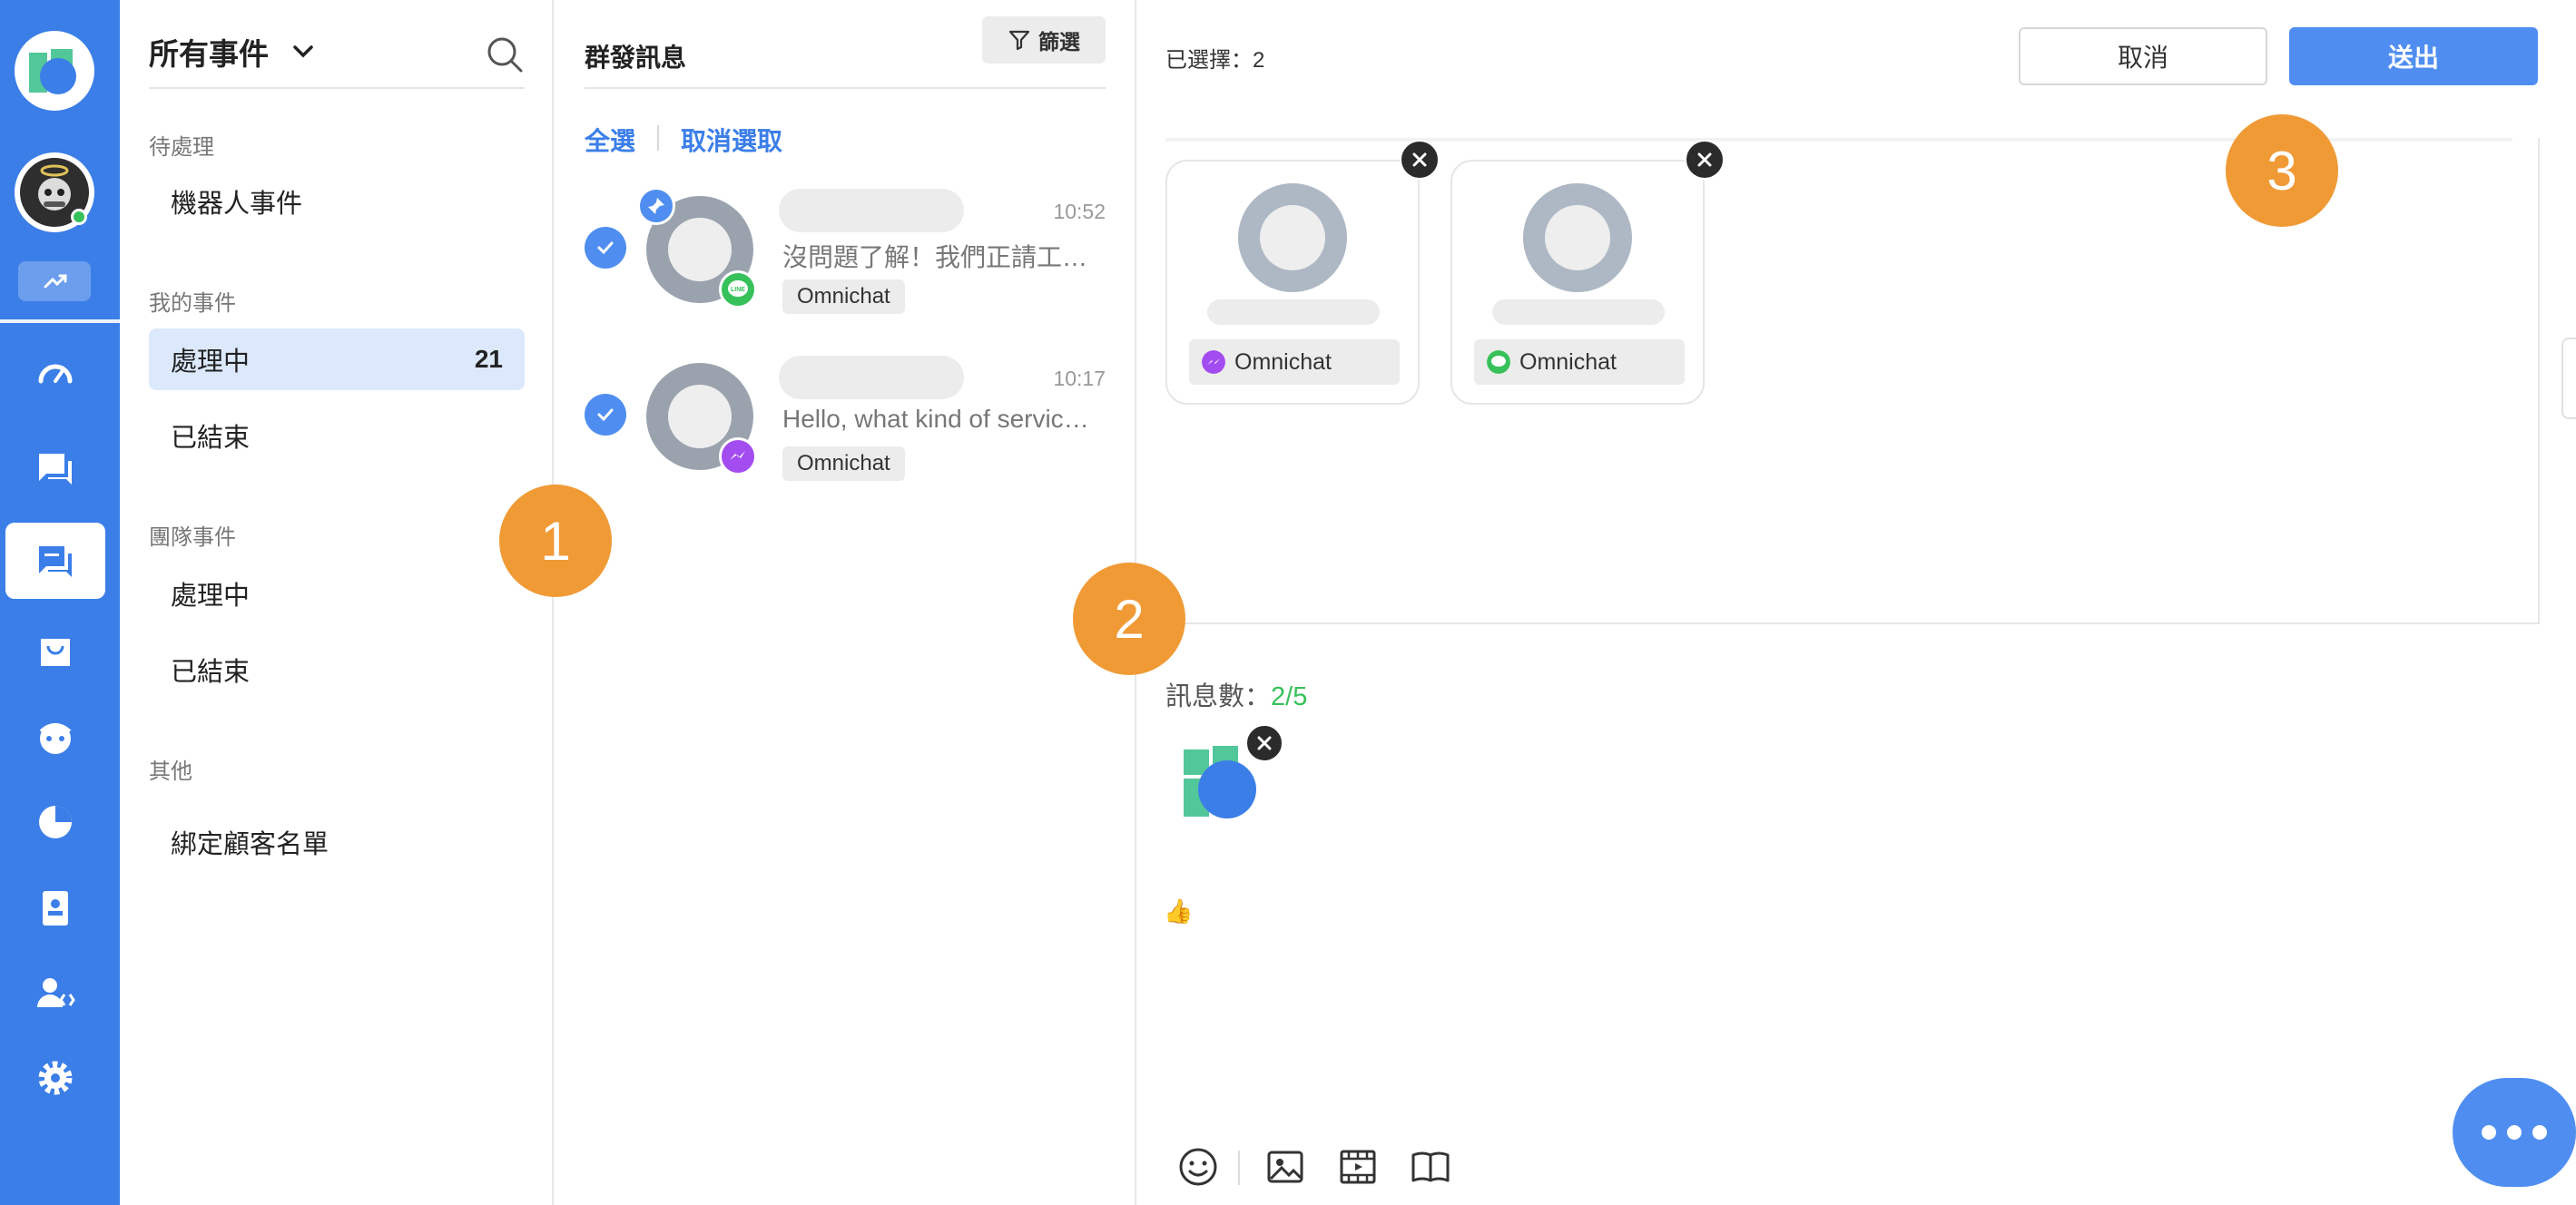  I want to click on select-all-link: 全選, so click(610, 140).